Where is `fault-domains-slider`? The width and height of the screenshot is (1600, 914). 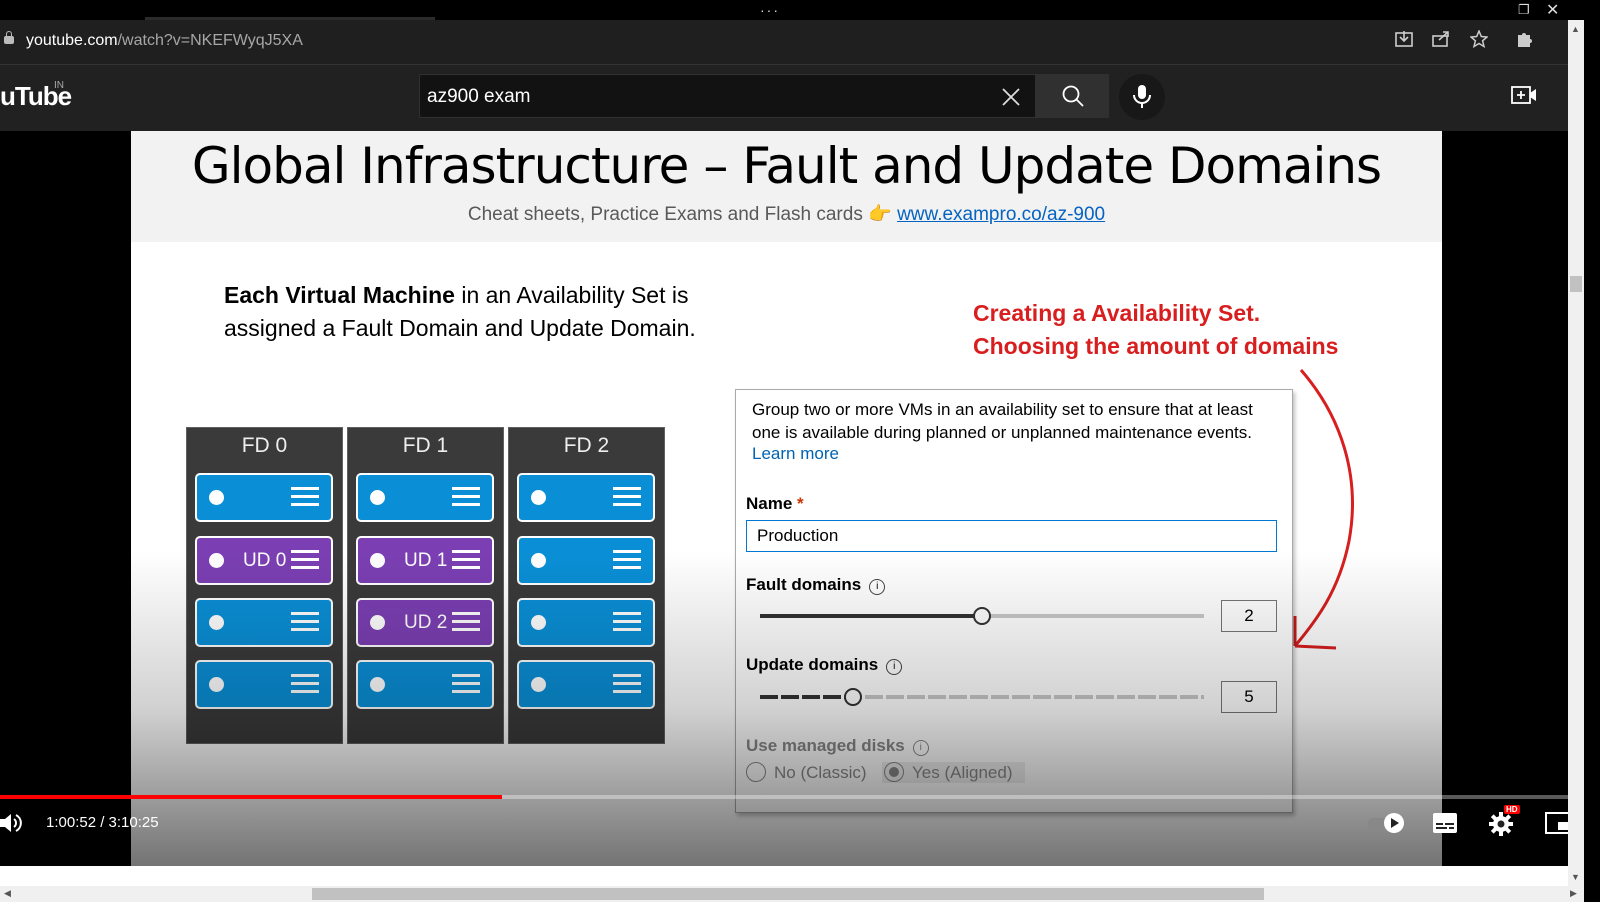
fault-domains-slider is located at coordinates (982, 616).